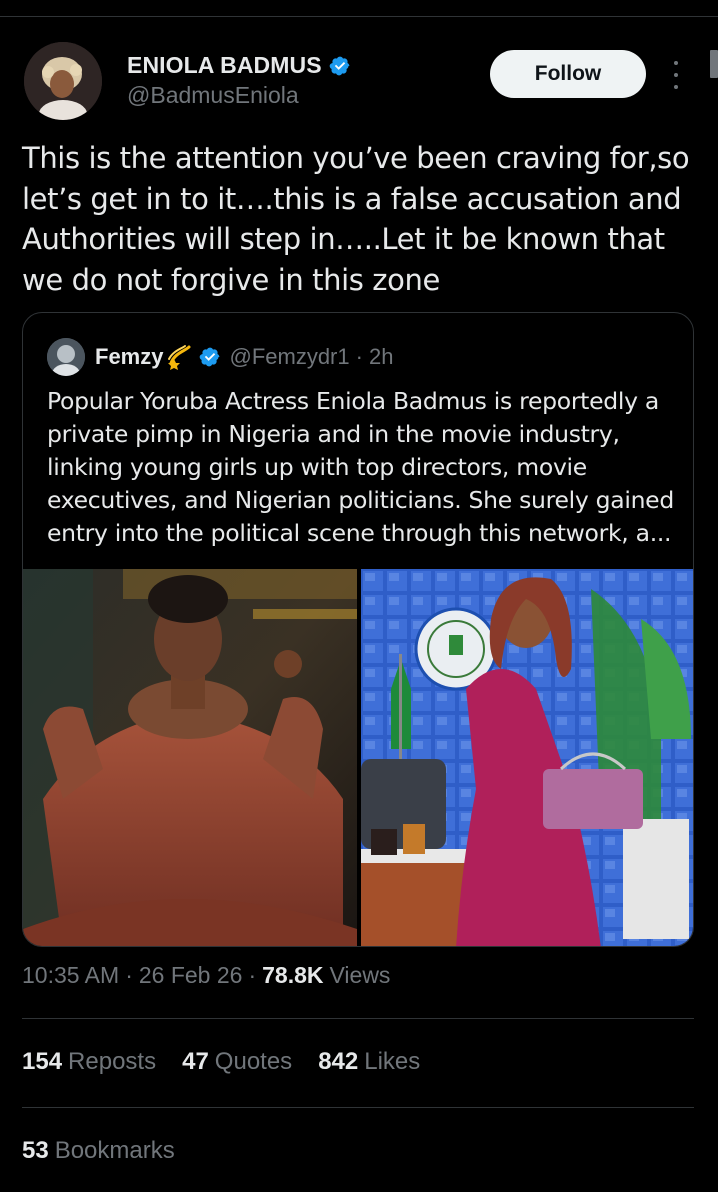 The image size is (718, 1192). What do you see at coordinates (293, 975) in the screenshot?
I see `views-count: 78.8K` at bounding box center [293, 975].